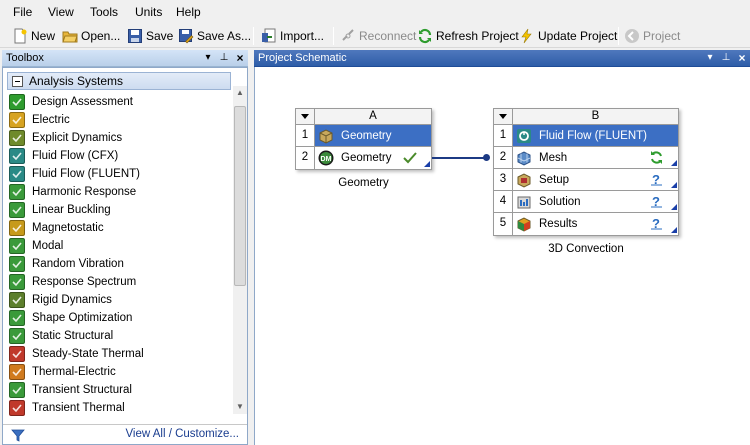 This screenshot has height=445, width=750. What do you see at coordinates (18, 435) in the screenshot?
I see `filter-icon` at bounding box center [18, 435].